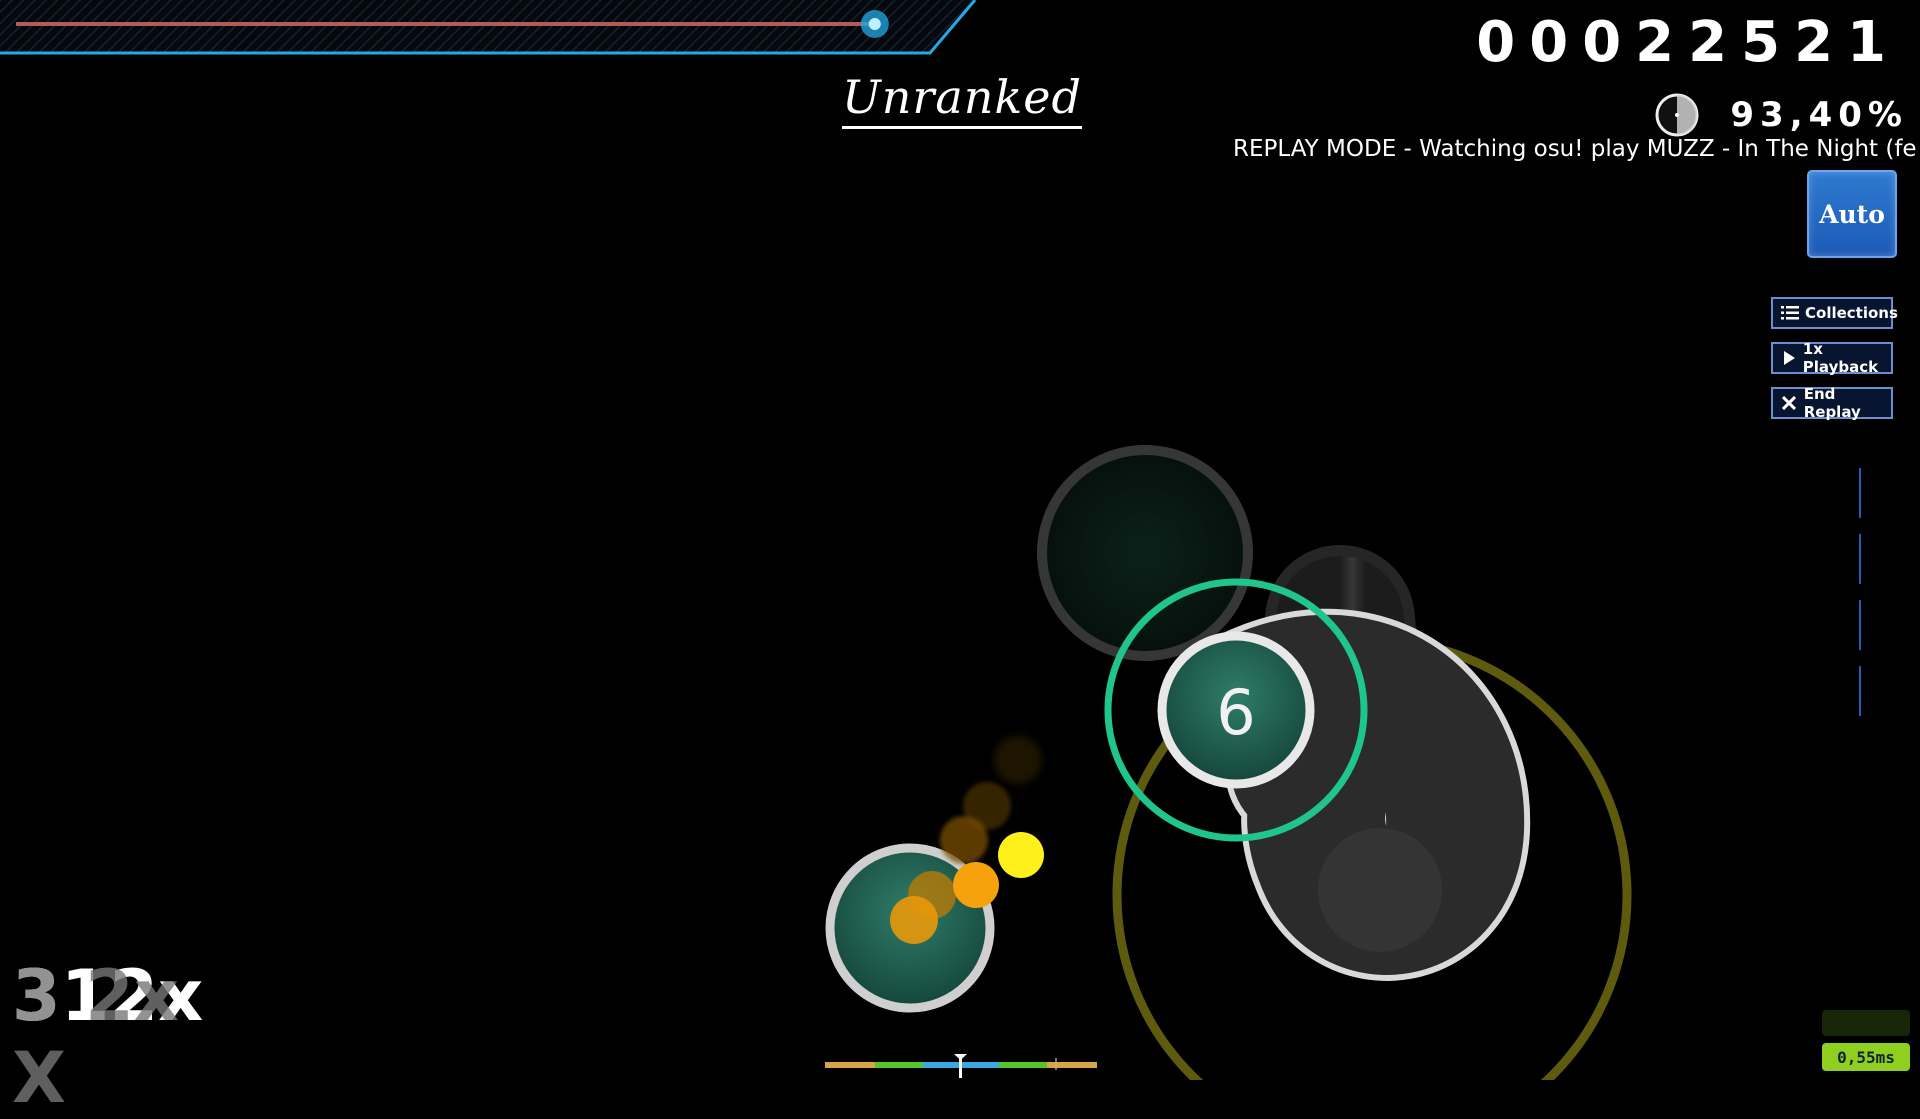  What do you see at coordinates (1866, 1057) in the screenshot?
I see `frame-time-counter: 0,55ms` at bounding box center [1866, 1057].